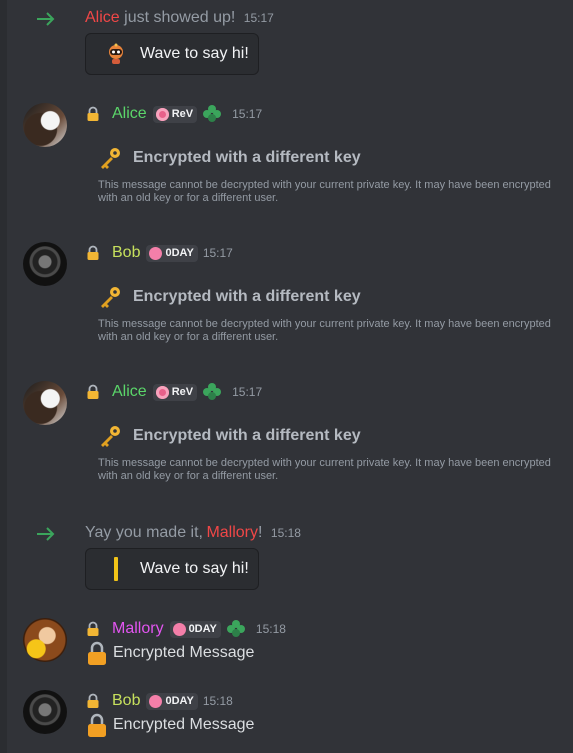 The image size is (573, 753). Describe the element at coordinates (285, 533) in the screenshot. I see `join-time: 15:18` at that location.